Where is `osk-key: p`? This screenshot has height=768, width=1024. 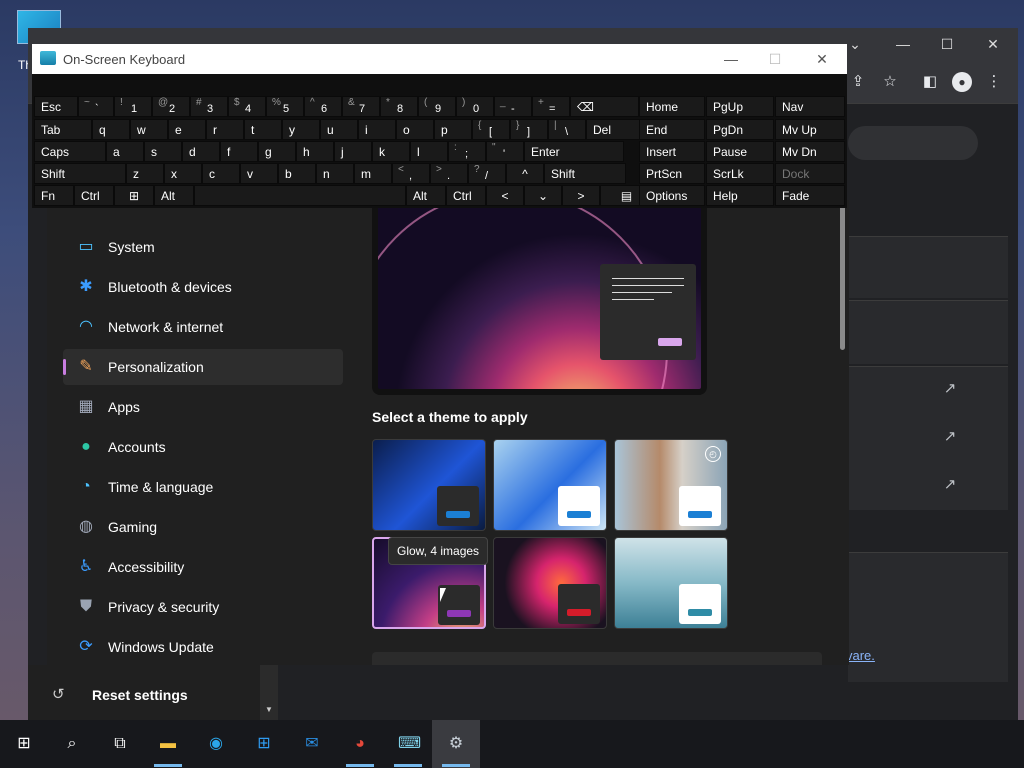 osk-key: p is located at coordinates (453, 129).